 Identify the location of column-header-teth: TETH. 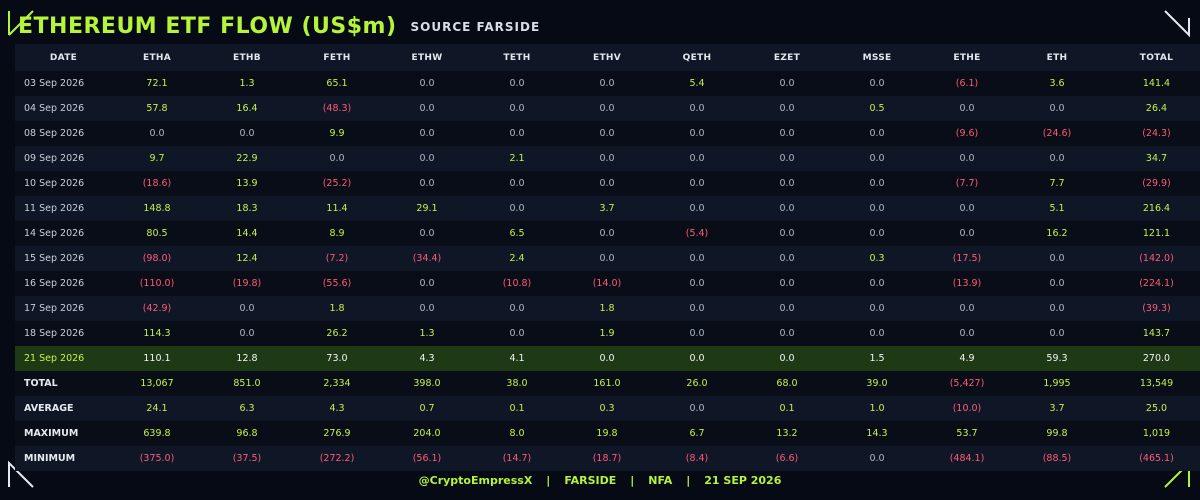
(517, 57).